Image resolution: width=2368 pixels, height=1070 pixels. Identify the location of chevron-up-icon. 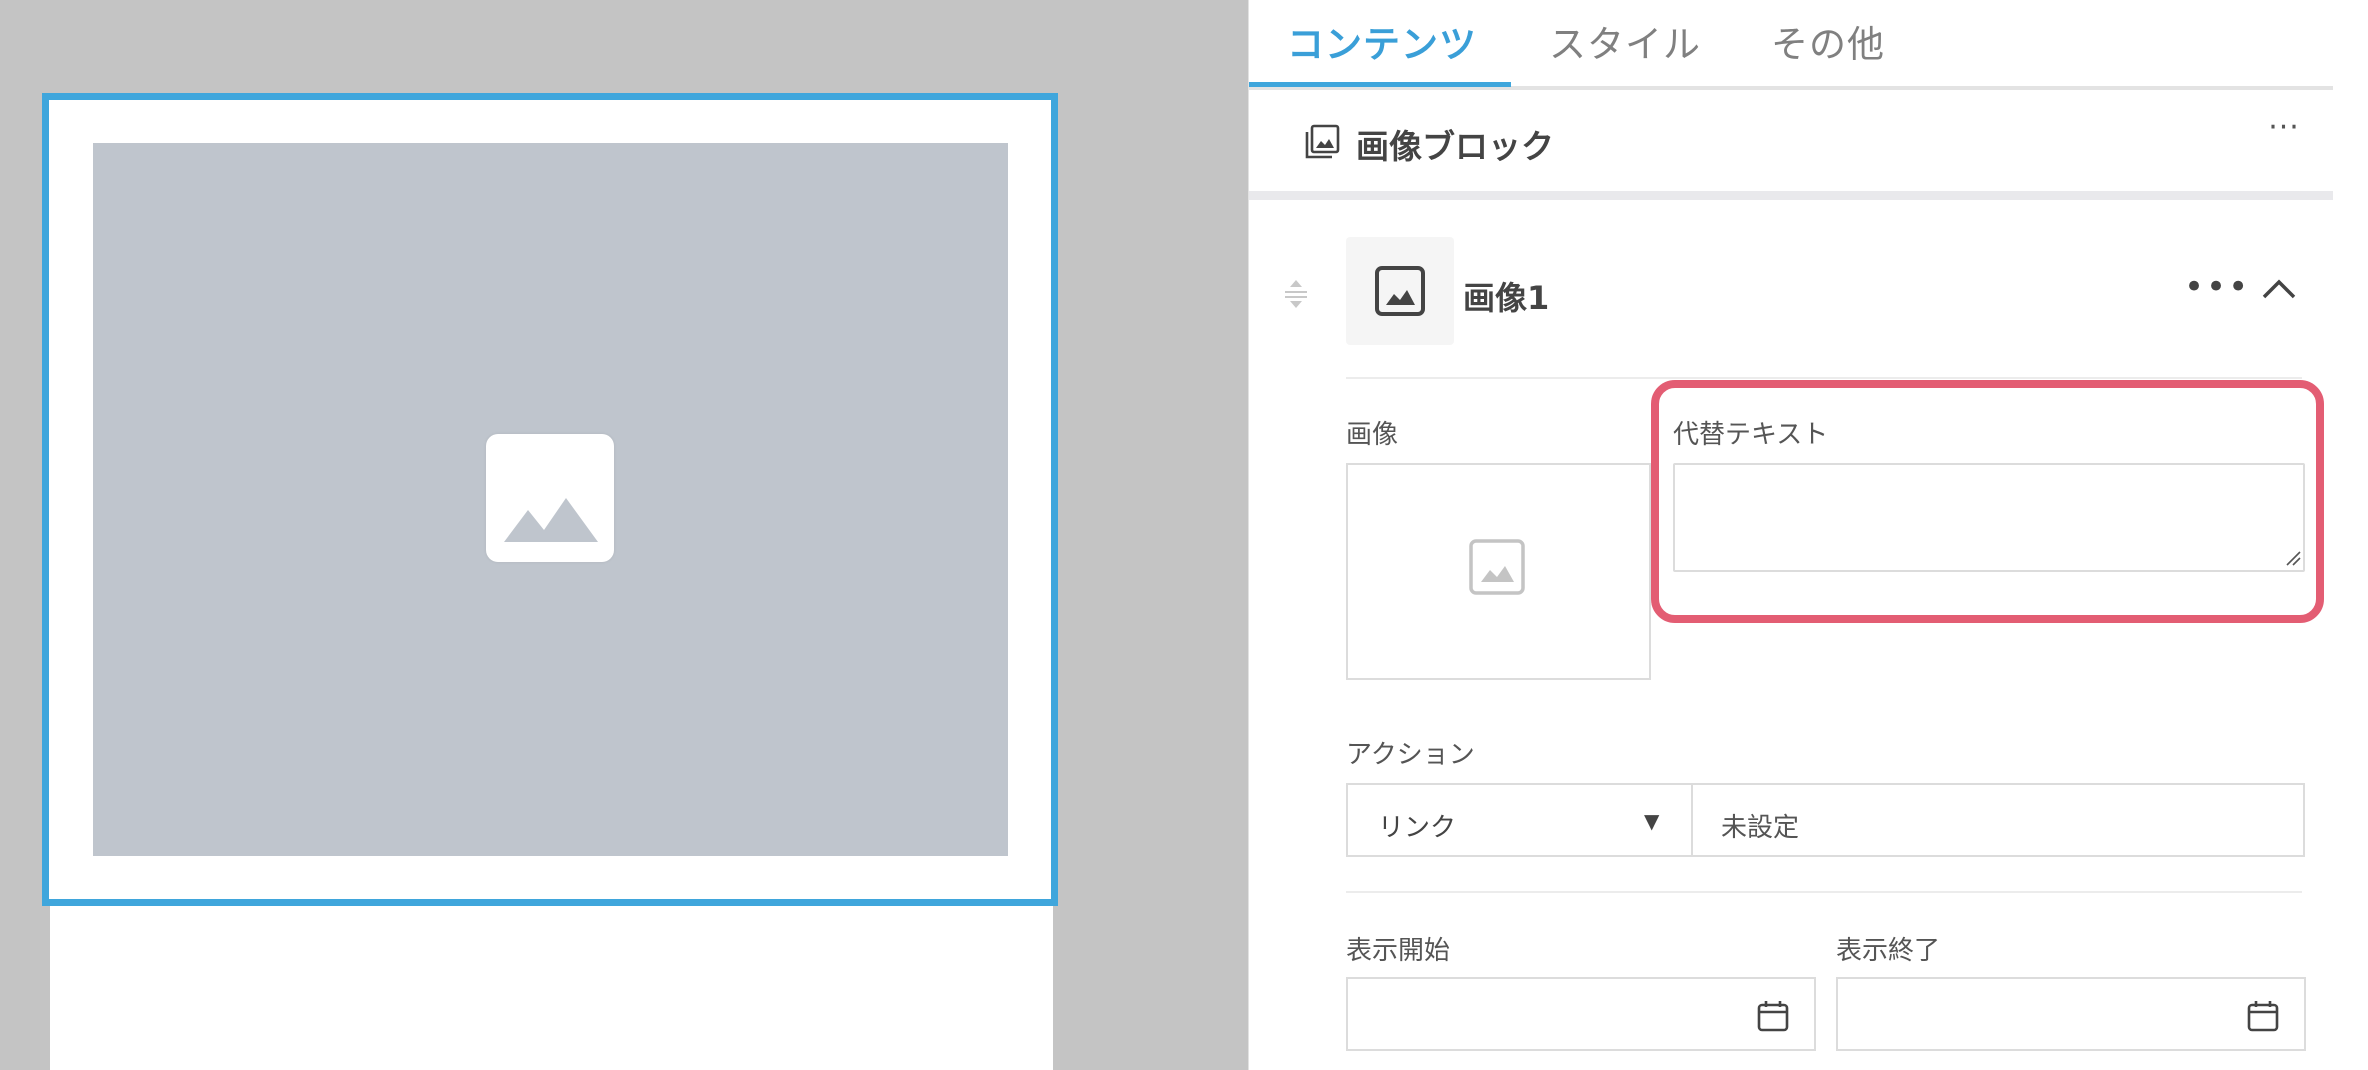
(2279, 290).